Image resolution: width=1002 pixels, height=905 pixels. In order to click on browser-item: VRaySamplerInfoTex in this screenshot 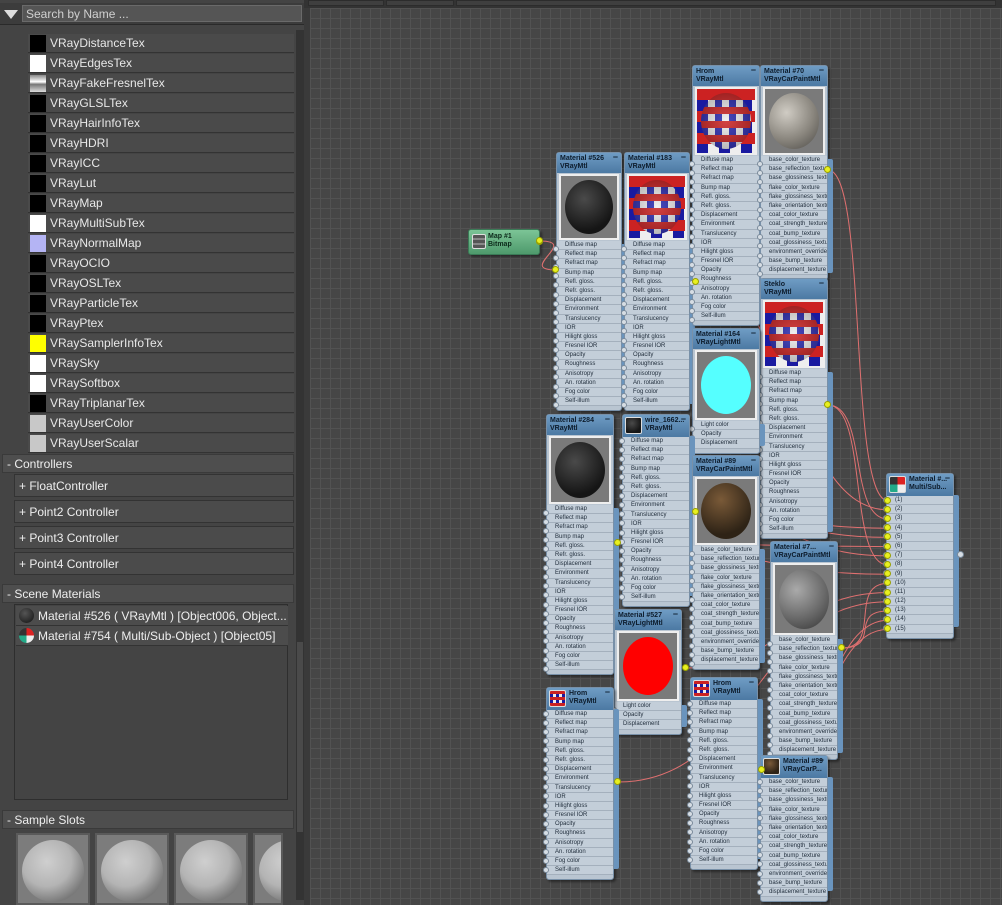, I will do `click(161, 343)`.